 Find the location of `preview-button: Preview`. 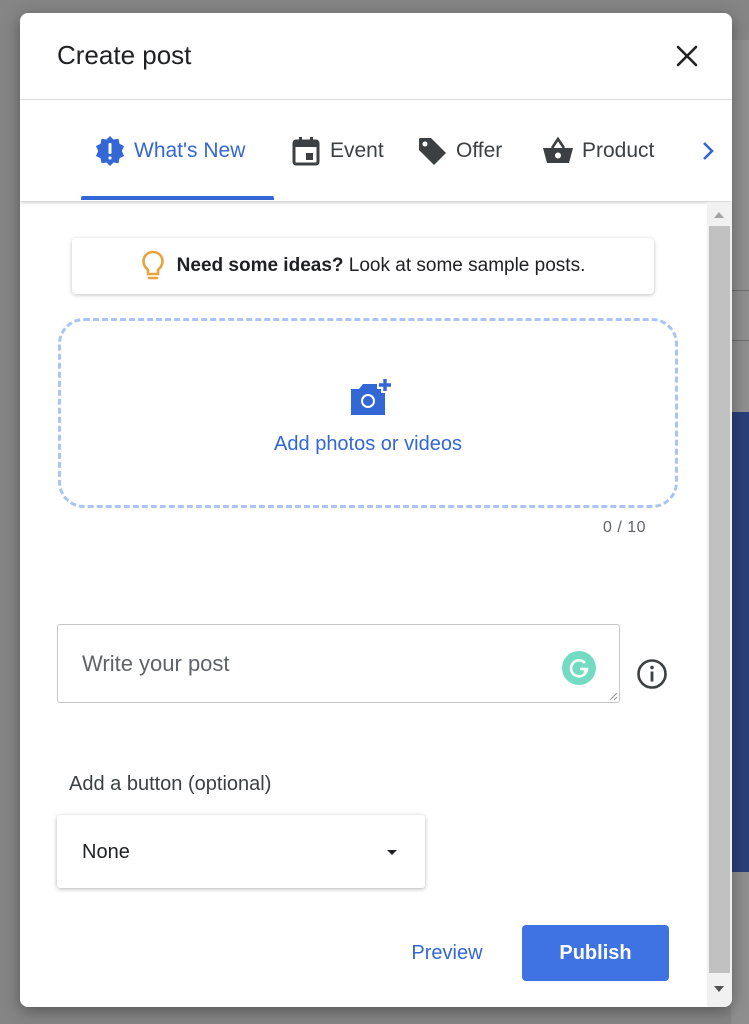

preview-button: Preview is located at coordinates (447, 953).